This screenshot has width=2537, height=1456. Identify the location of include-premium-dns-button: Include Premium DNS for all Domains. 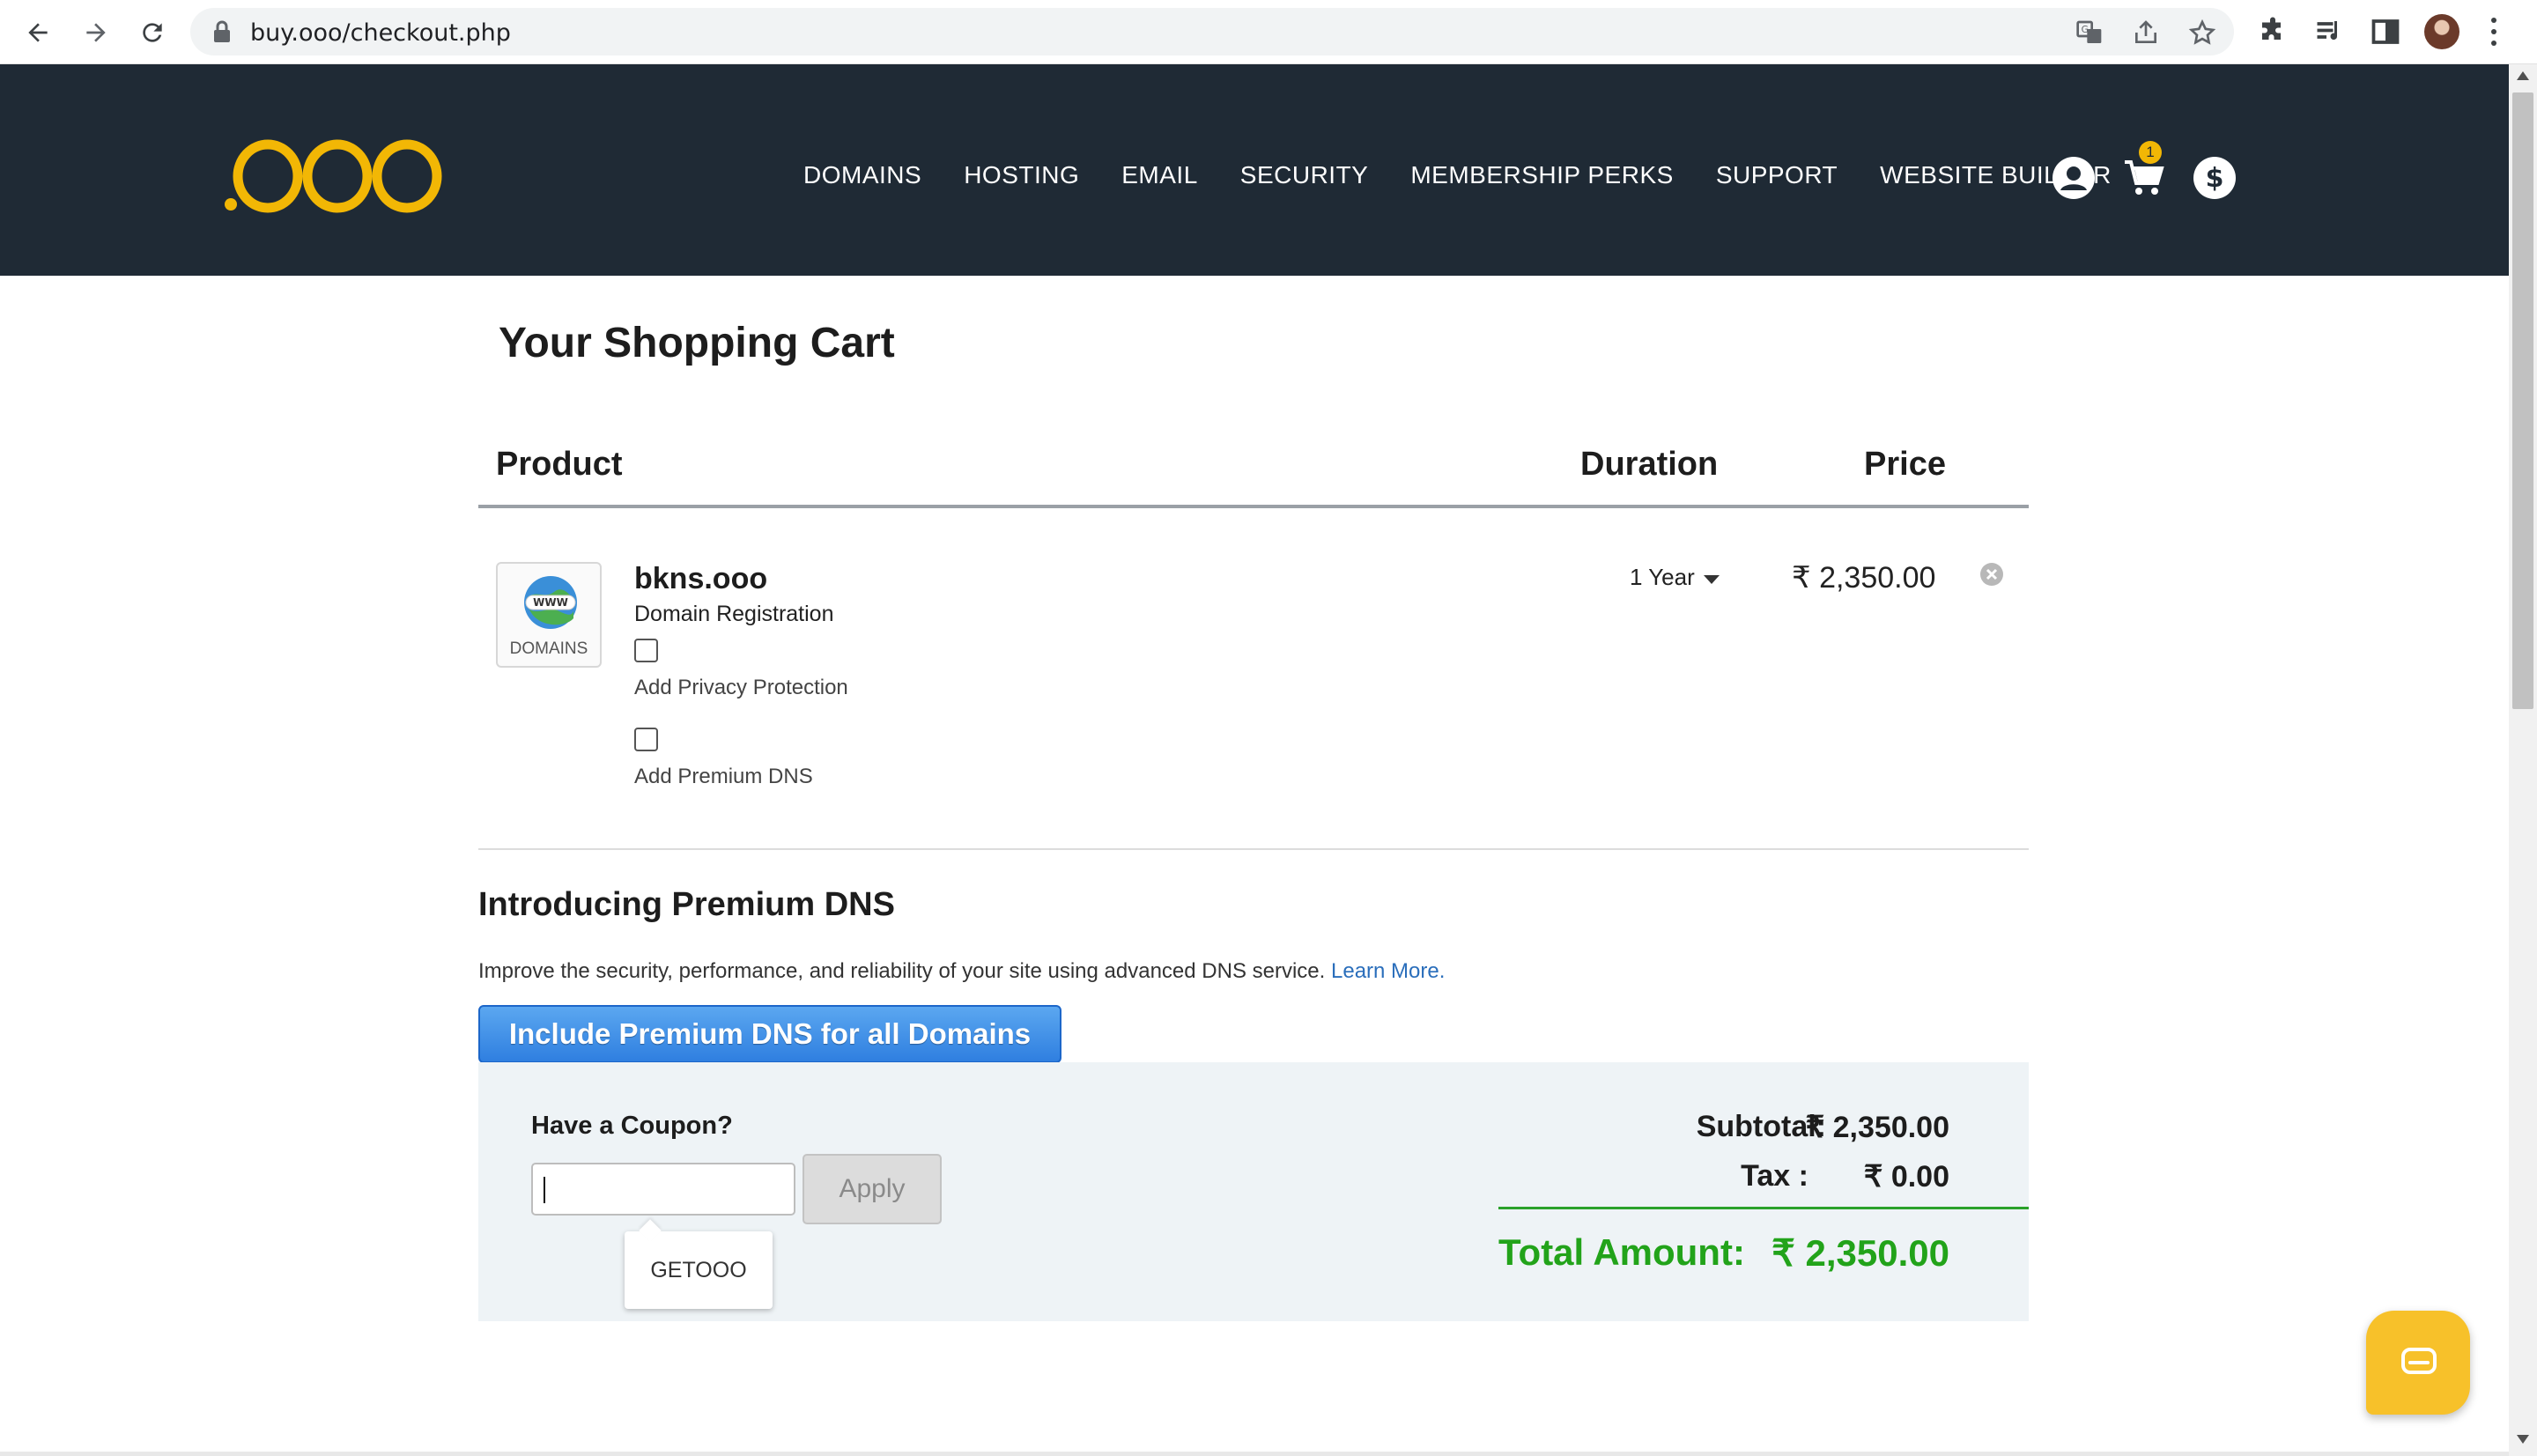
(769, 1034).